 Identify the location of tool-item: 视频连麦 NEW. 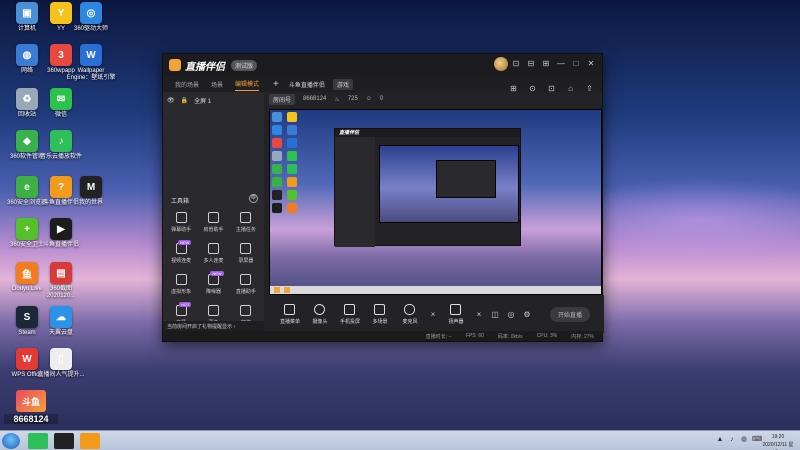
(181, 252).